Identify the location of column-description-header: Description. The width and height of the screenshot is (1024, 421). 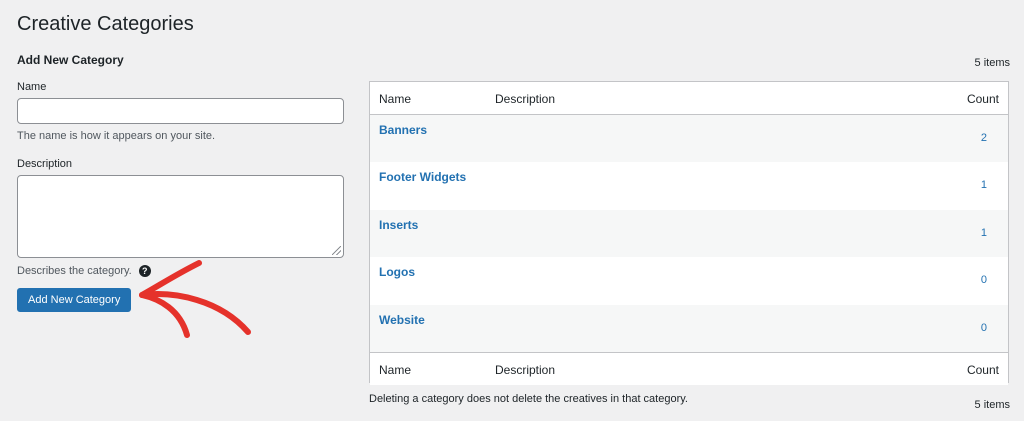
(525, 99).